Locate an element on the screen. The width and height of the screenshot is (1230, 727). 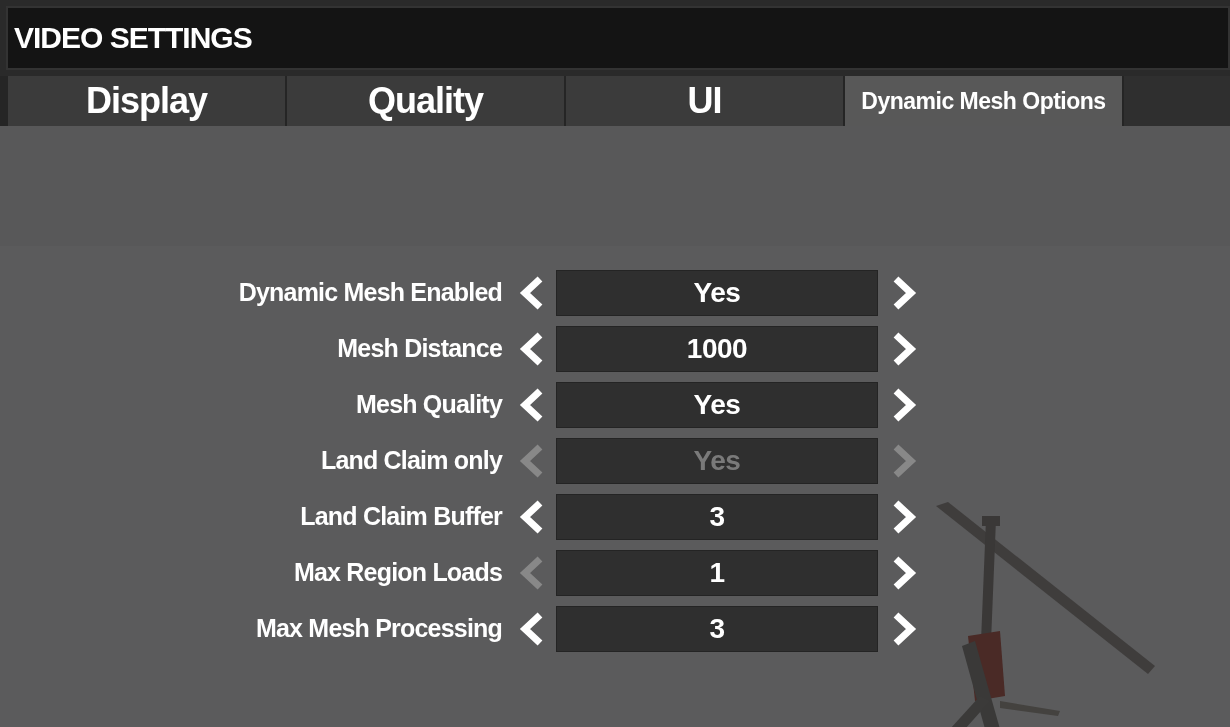
setting-value: 1 is located at coordinates (717, 572).